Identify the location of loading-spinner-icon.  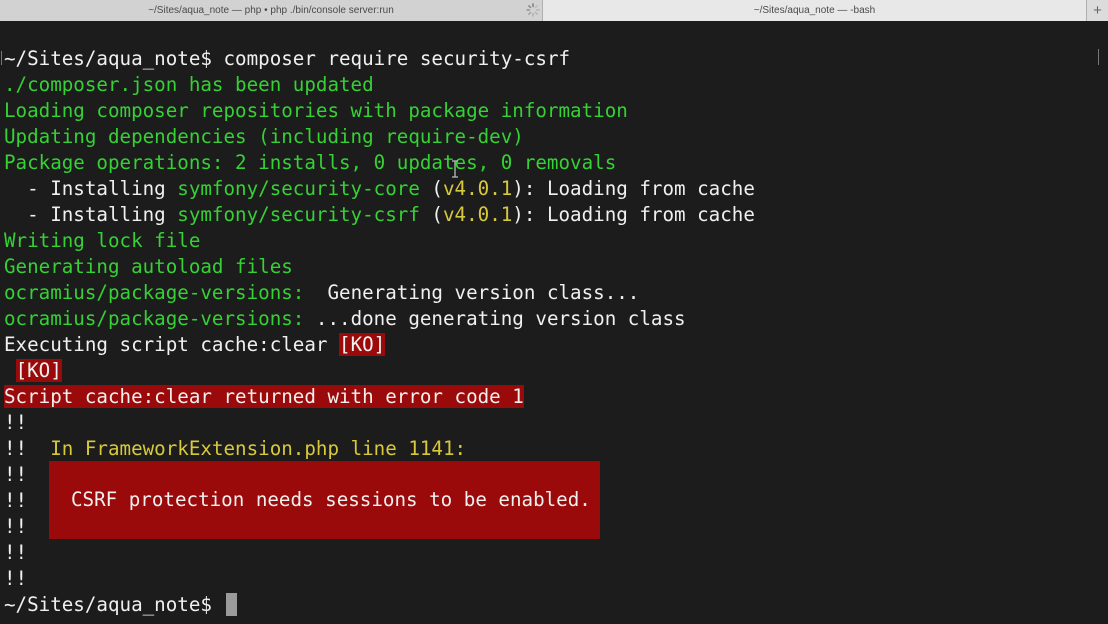
(533, 10).